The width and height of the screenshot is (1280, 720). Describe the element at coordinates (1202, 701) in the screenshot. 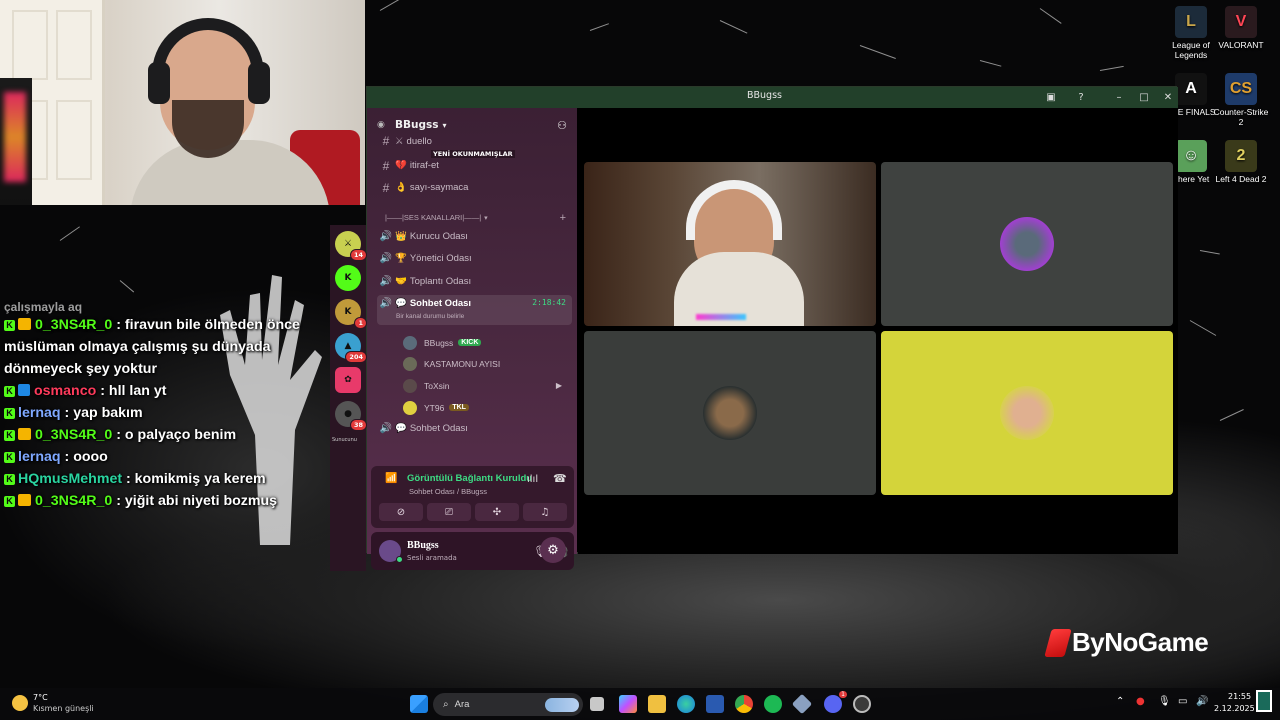

I see `volume-icon: 🔊` at that location.